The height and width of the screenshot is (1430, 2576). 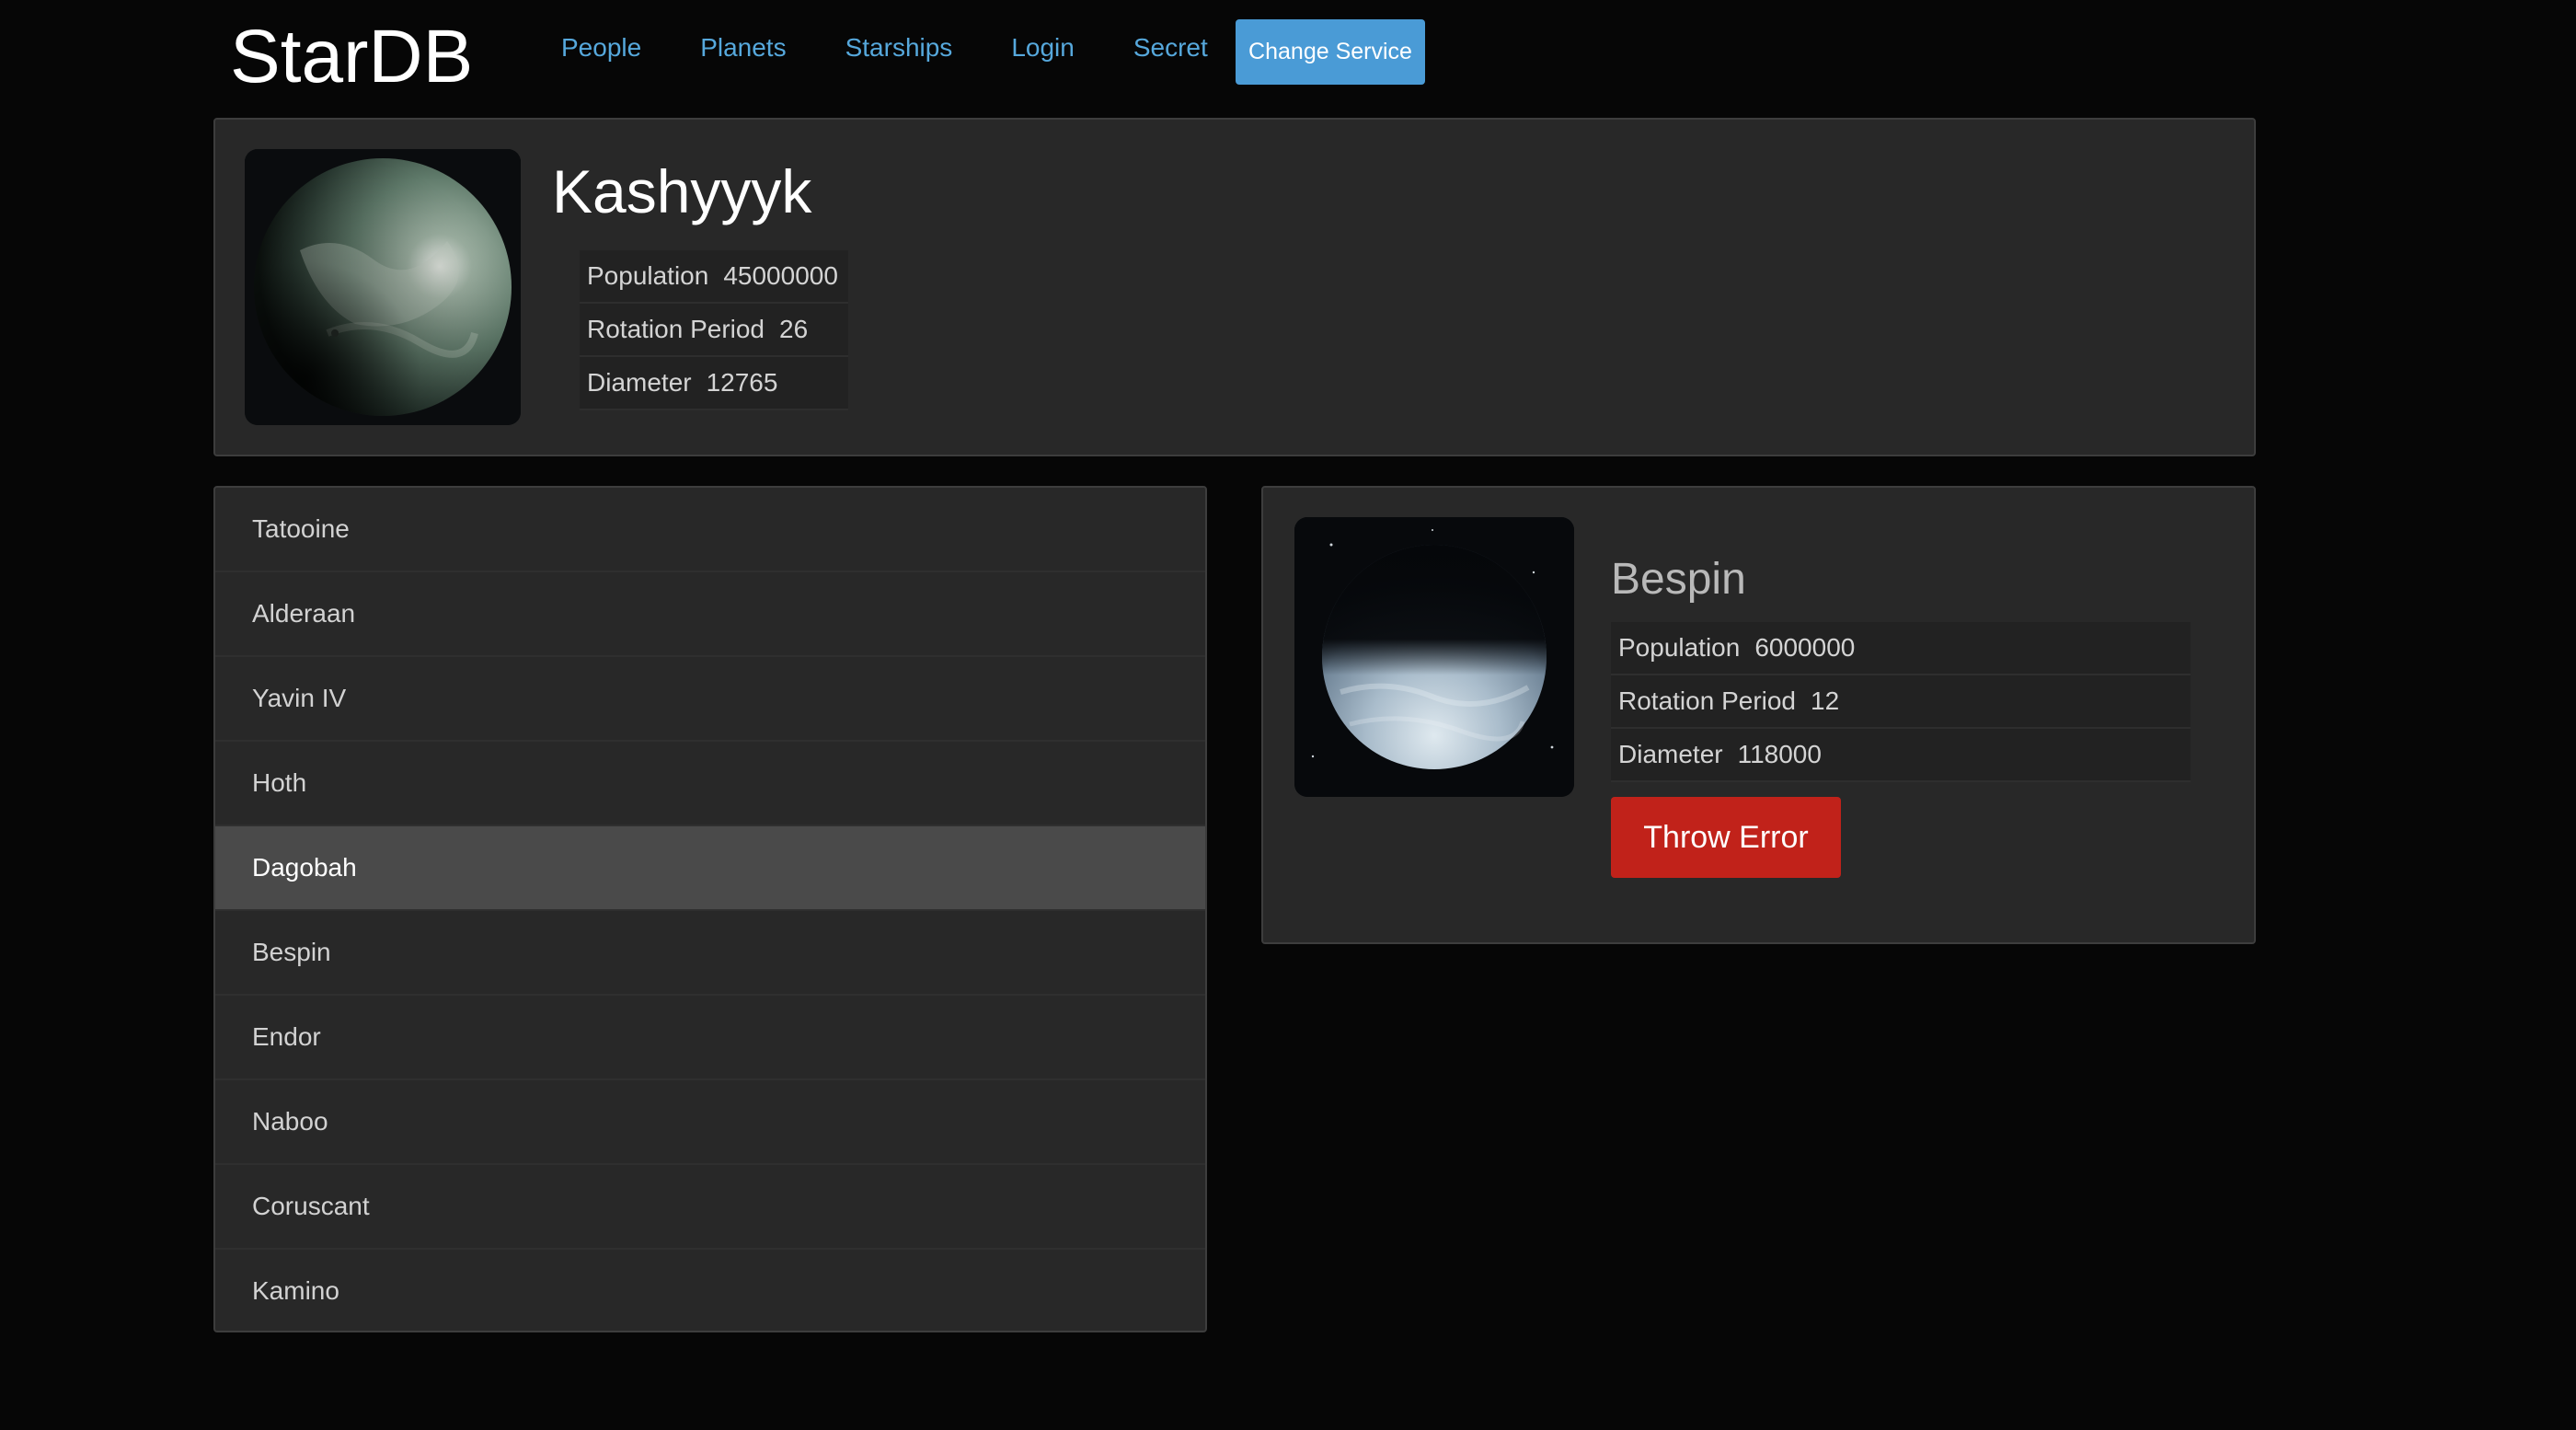 I want to click on planet-kashyyyk-graphic, so click(x=383, y=287).